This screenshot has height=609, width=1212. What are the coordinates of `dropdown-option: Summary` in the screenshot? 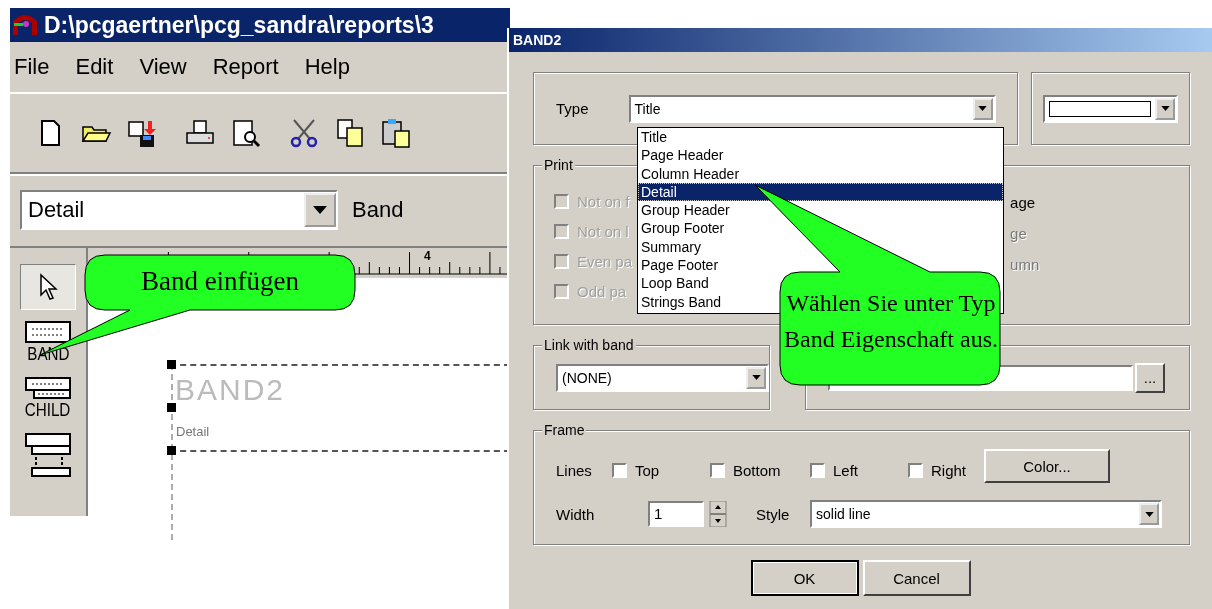 It's located at (820, 247).